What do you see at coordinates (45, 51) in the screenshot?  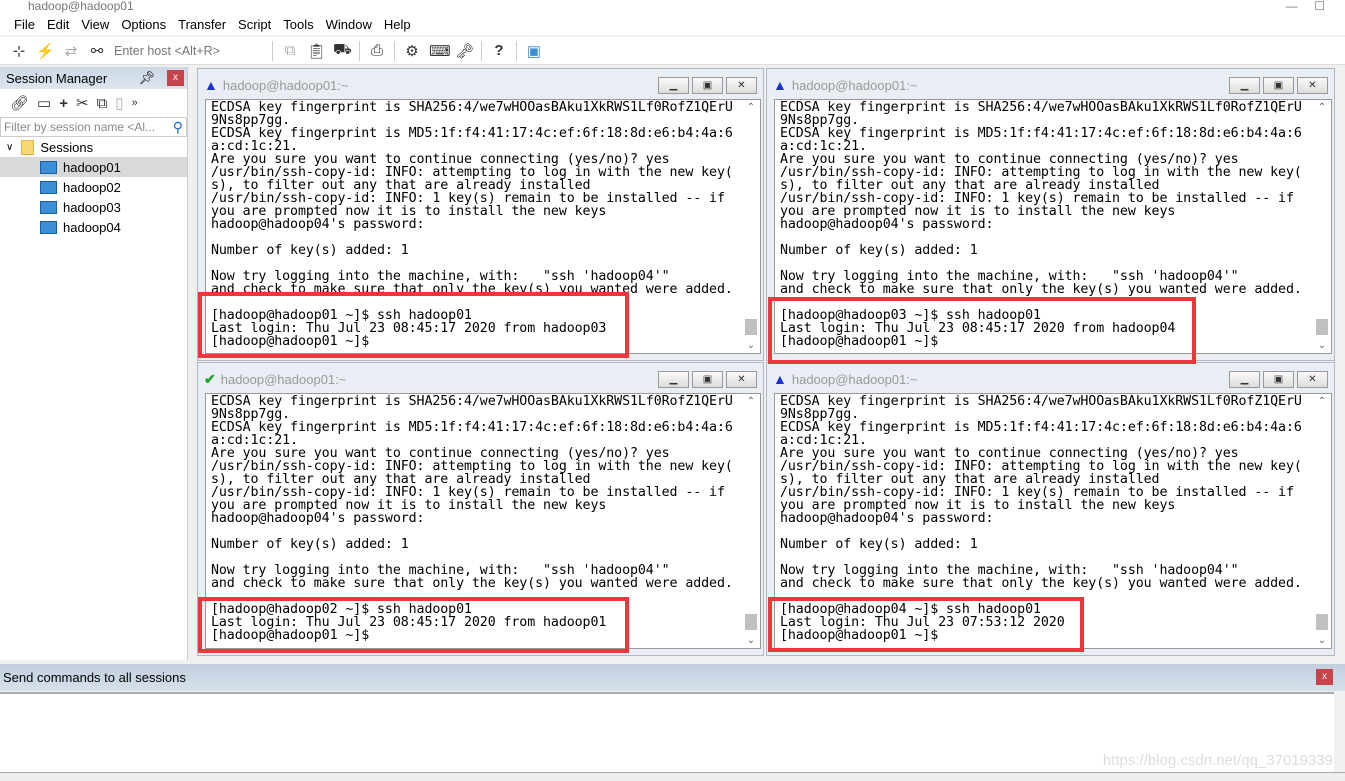 I see `quick-connect-icon: ⚡` at bounding box center [45, 51].